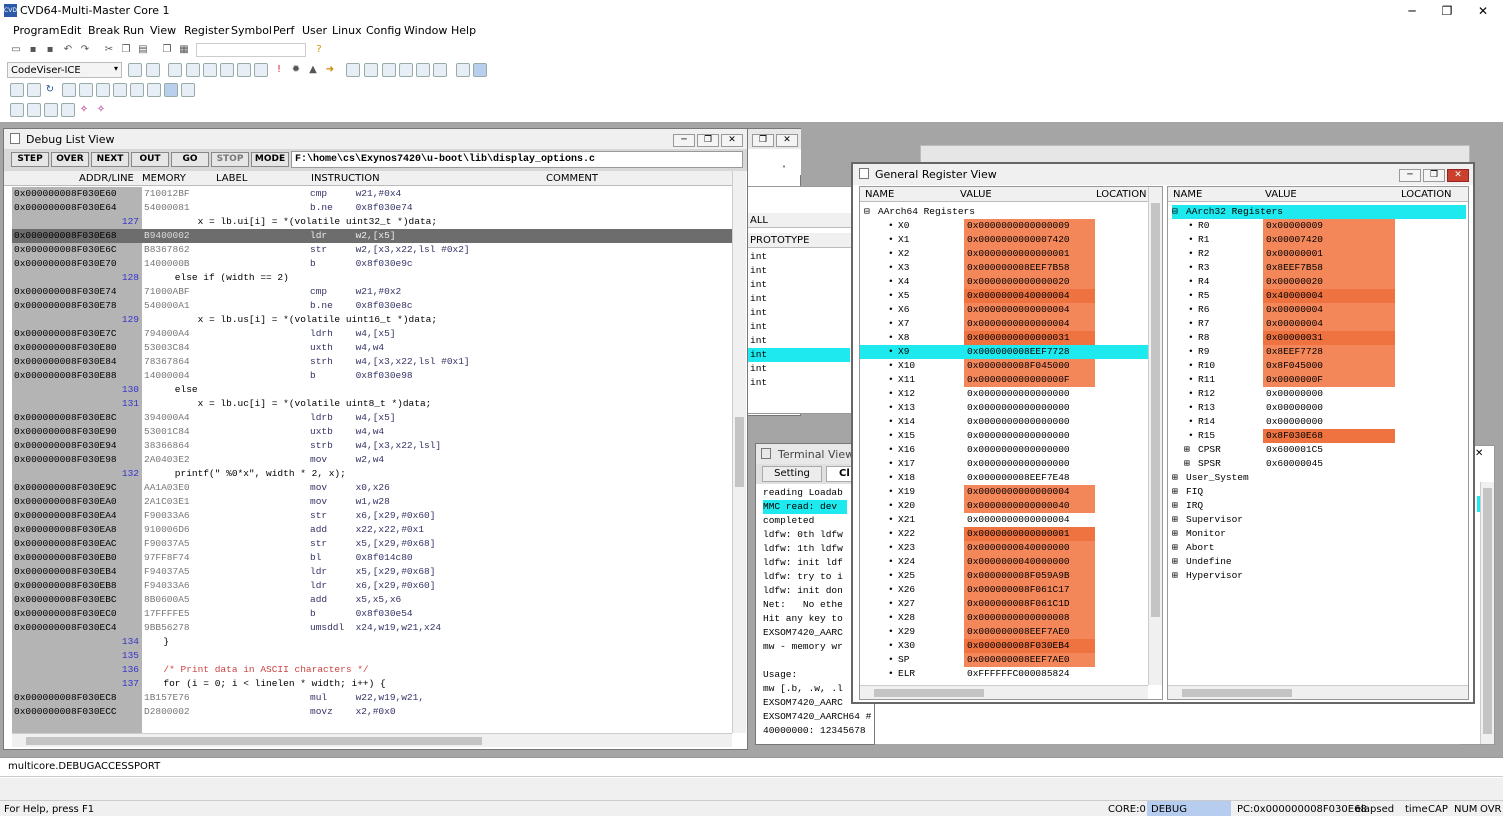  What do you see at coordinates (69, 90) in the screenshot?
I see `debug-tool-3-icon` at bounding box center [69, 90].